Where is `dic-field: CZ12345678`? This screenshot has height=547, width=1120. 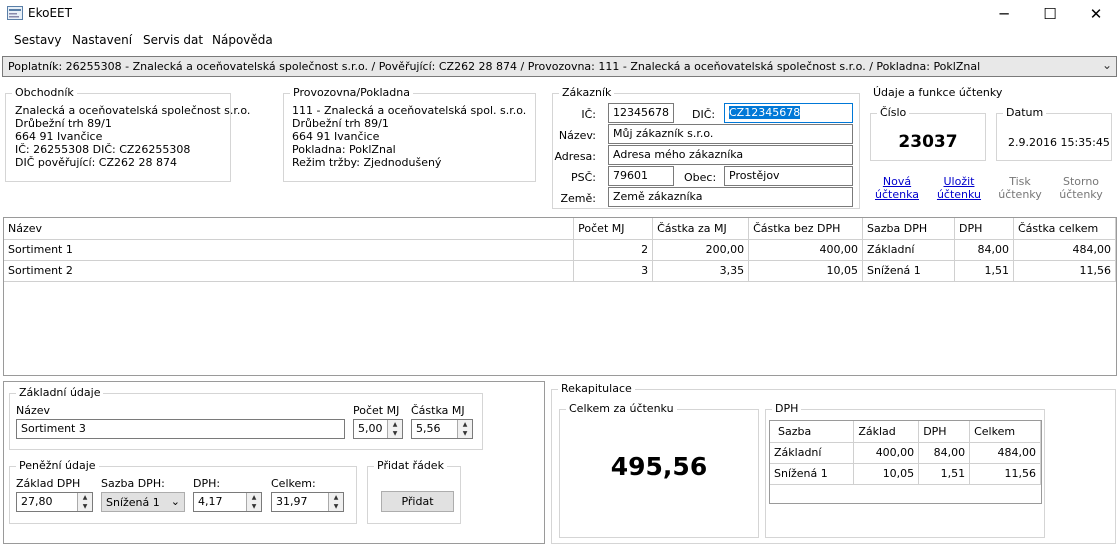
dic-field: CZ12345678 is located at coordinates (788, 113).